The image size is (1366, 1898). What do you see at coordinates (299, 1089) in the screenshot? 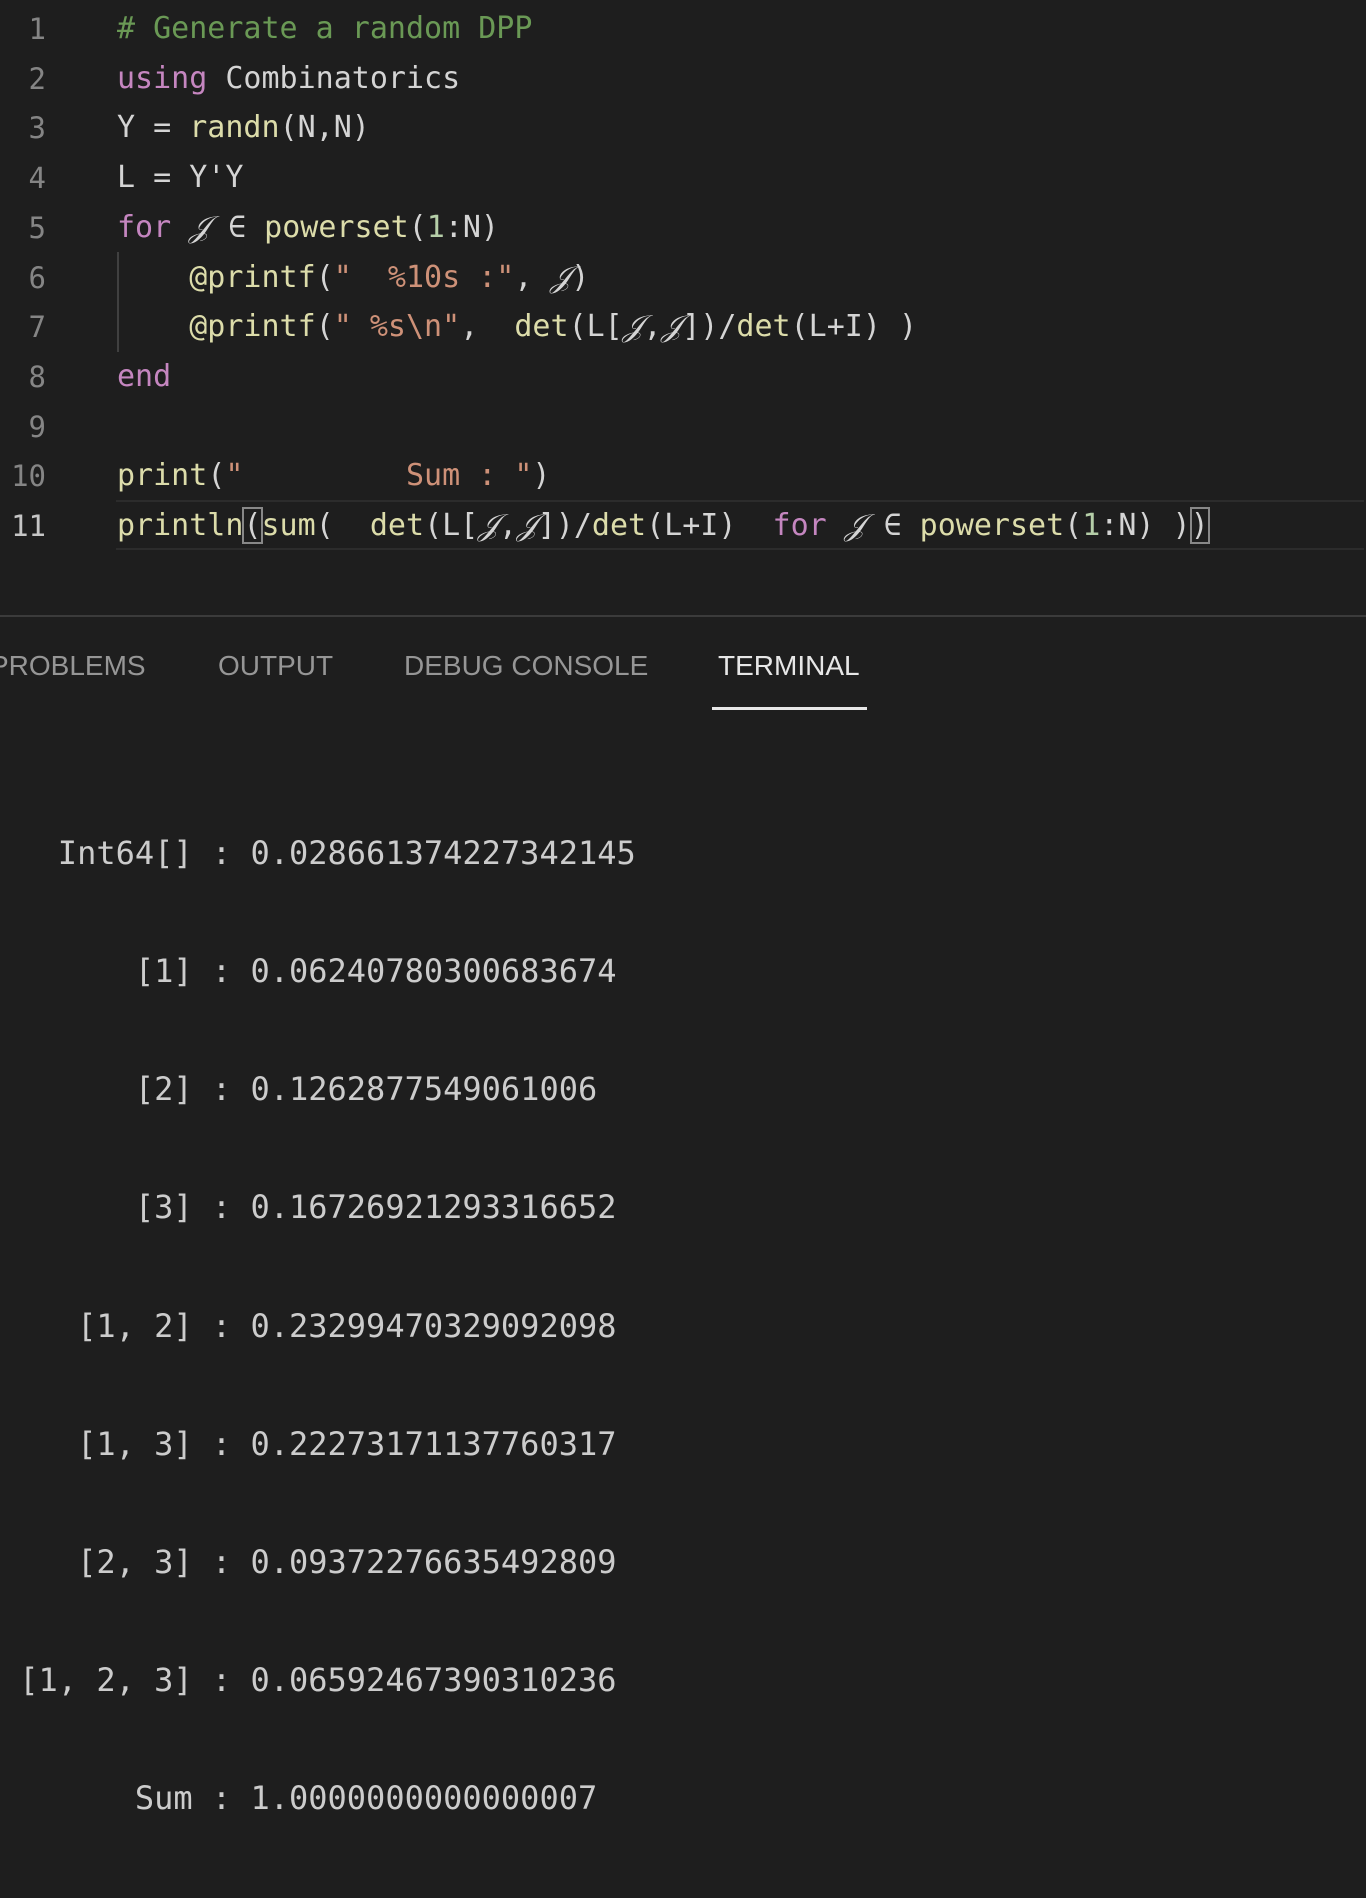
I see `terminal-line: [2] : 0.1262877549061006` at bounding box center [299, 1089].